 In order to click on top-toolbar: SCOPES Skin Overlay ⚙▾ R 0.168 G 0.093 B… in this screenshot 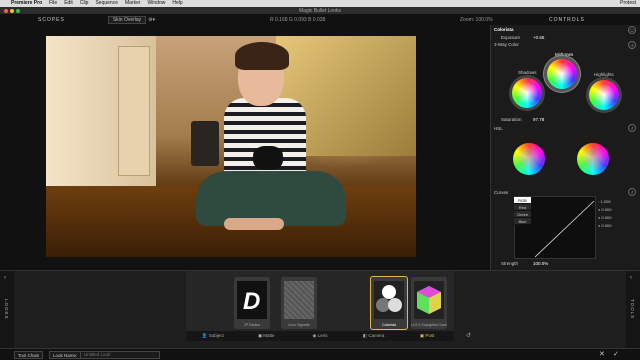, I will do `click(320, 20)`.